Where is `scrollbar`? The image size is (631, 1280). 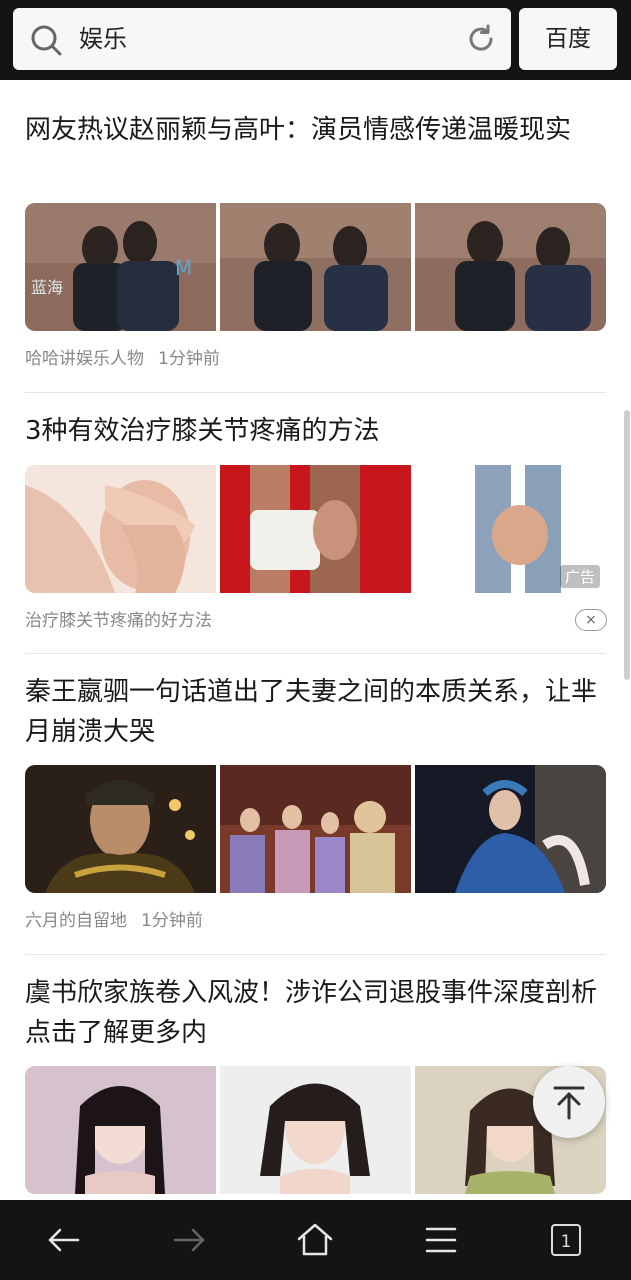 scrollbar is located at coordinates (627, 545).